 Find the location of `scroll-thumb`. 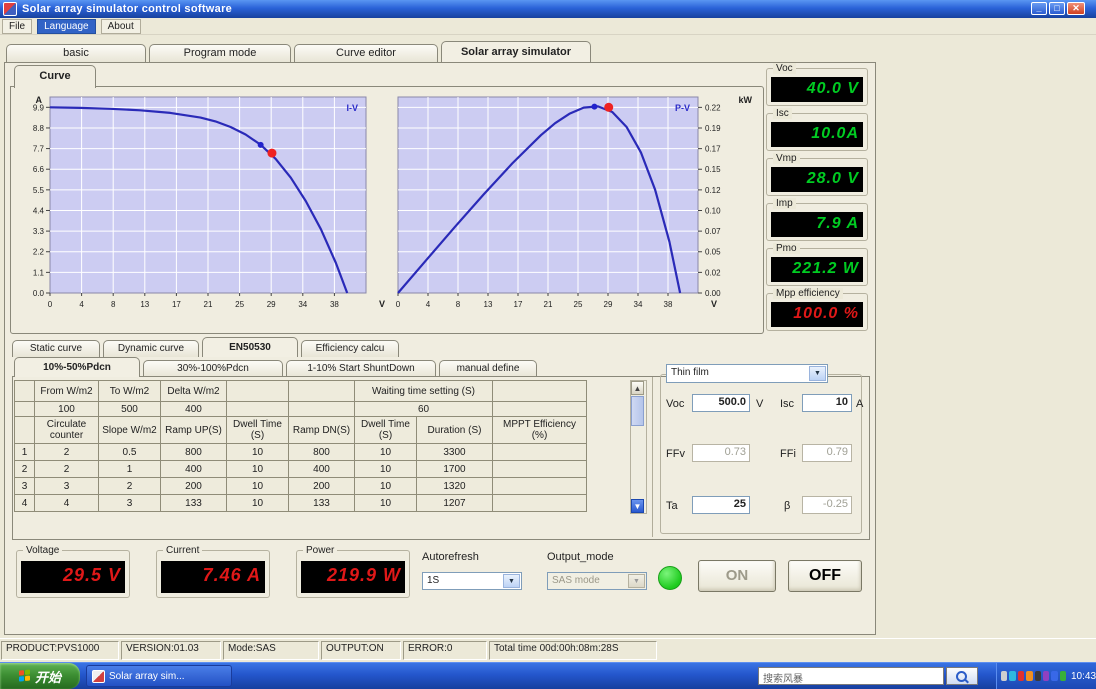

scroll-thumb is located at coordinates (637, 411).